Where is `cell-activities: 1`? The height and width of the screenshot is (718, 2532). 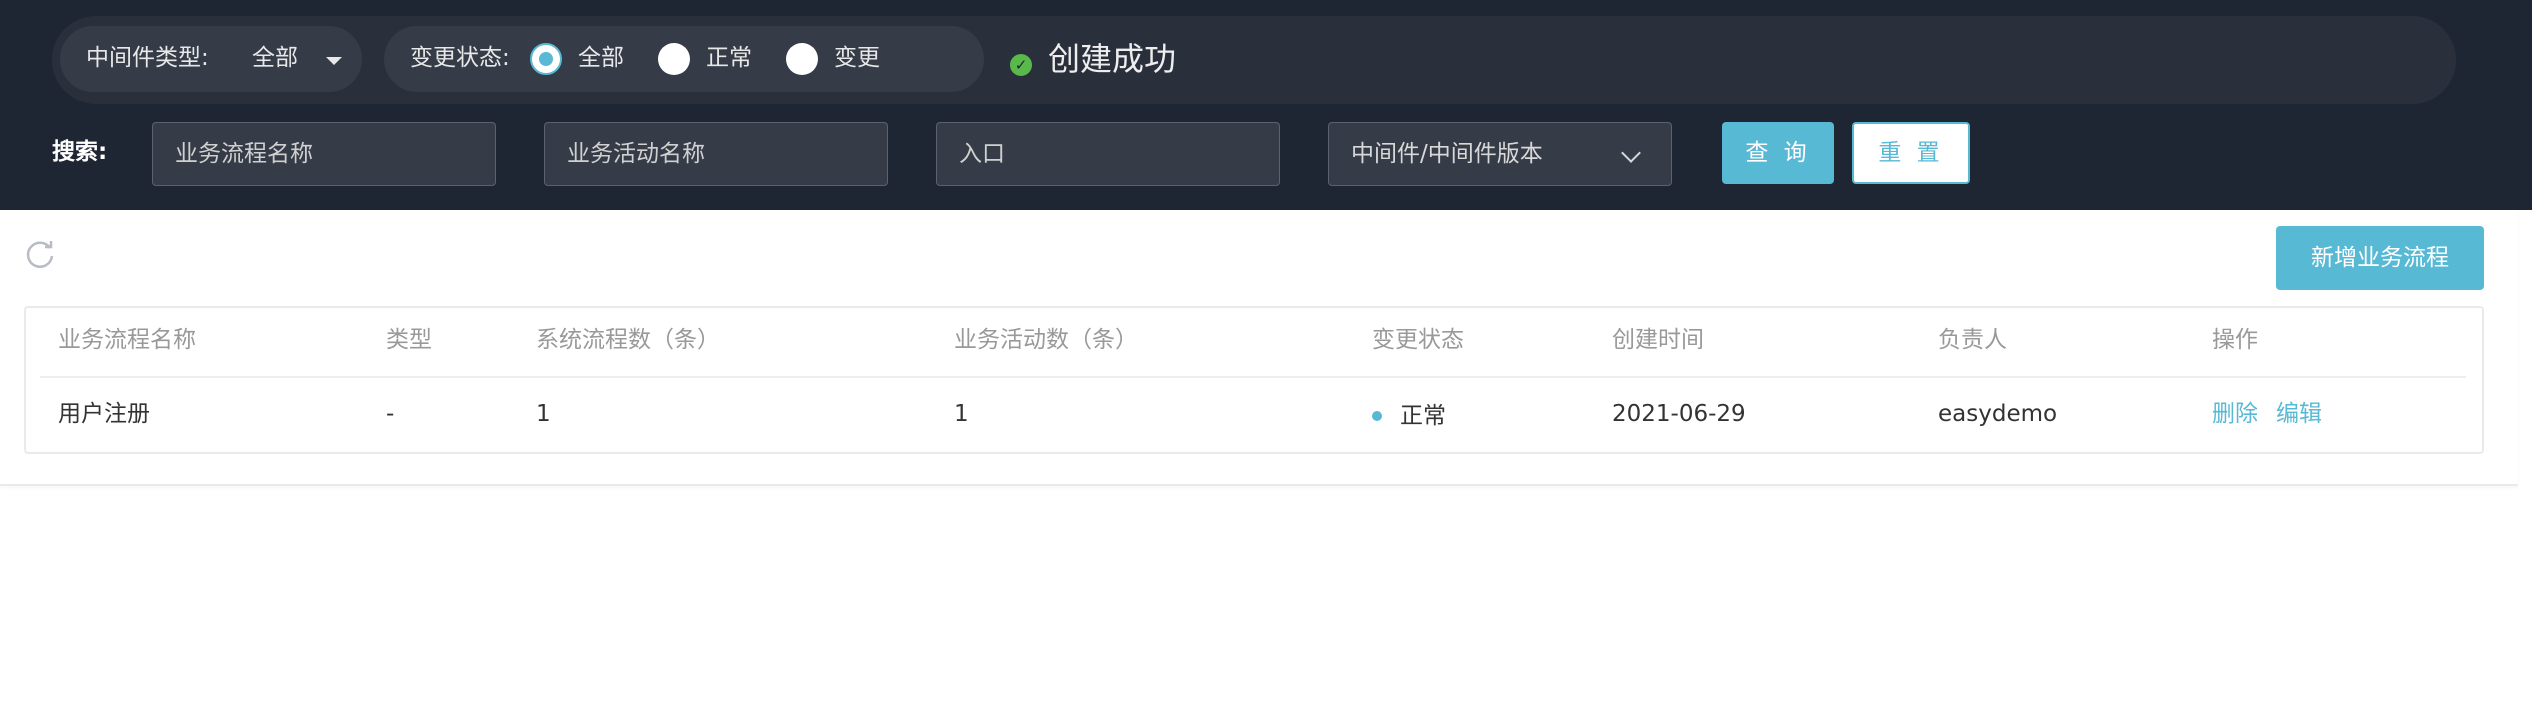
cell-activities: 1 is located at coordinates (961, 414).